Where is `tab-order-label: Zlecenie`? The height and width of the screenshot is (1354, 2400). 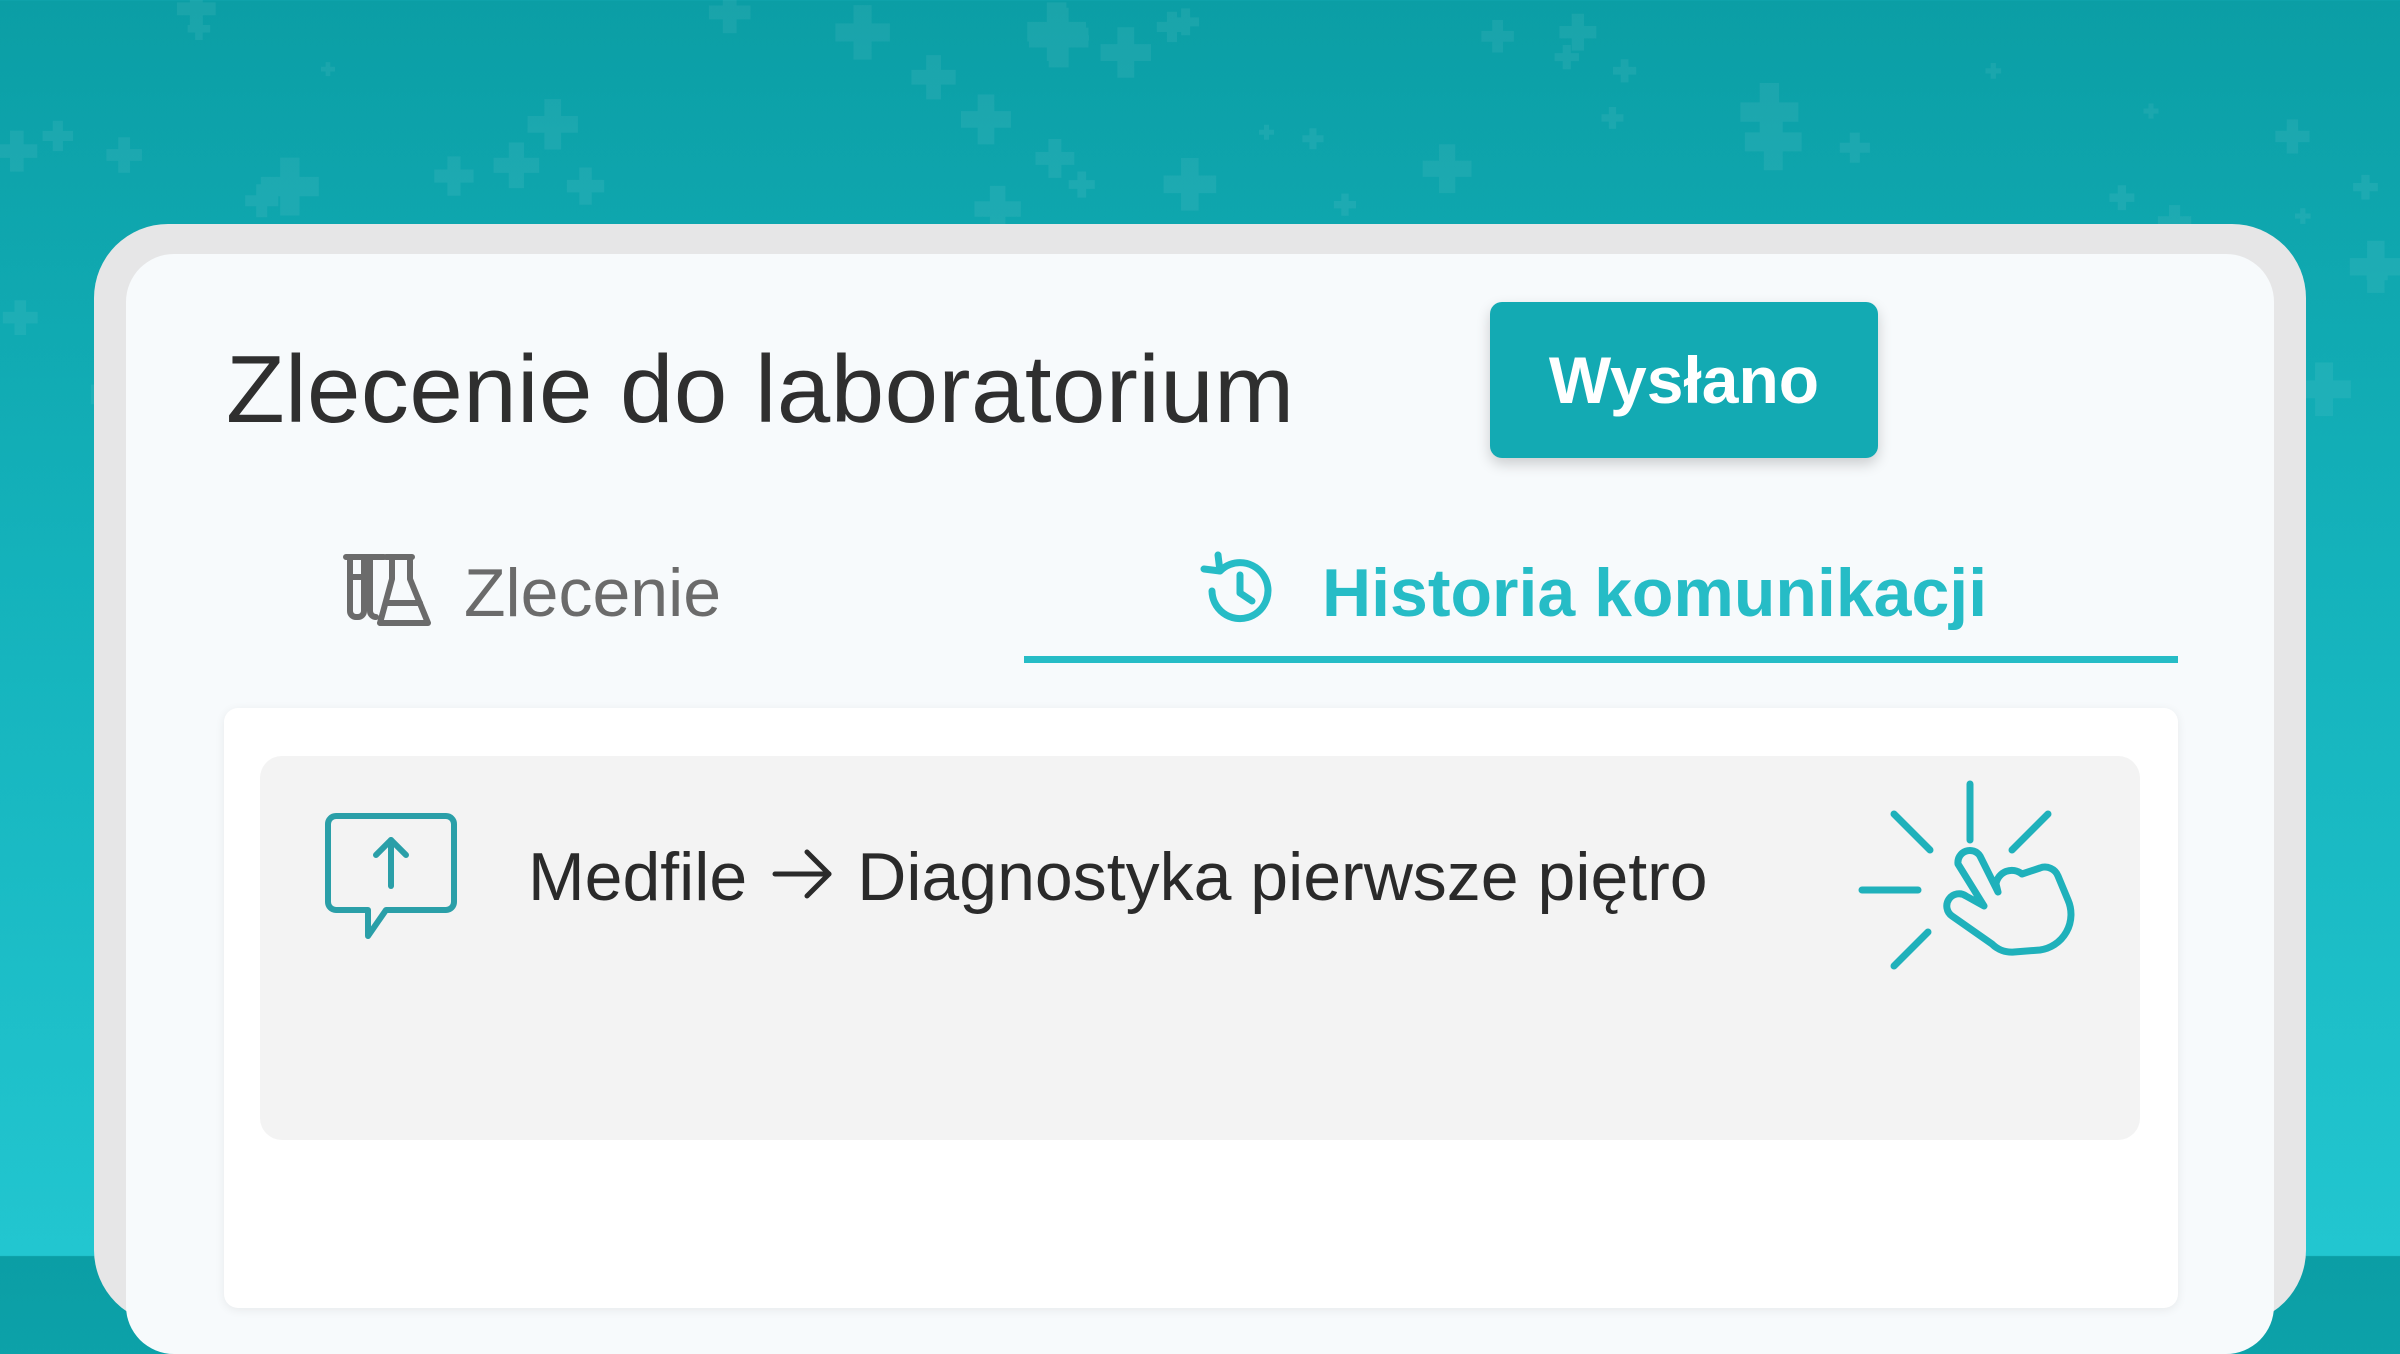 tab-order-label: Zlecenie is located at coordinates (593, 593).